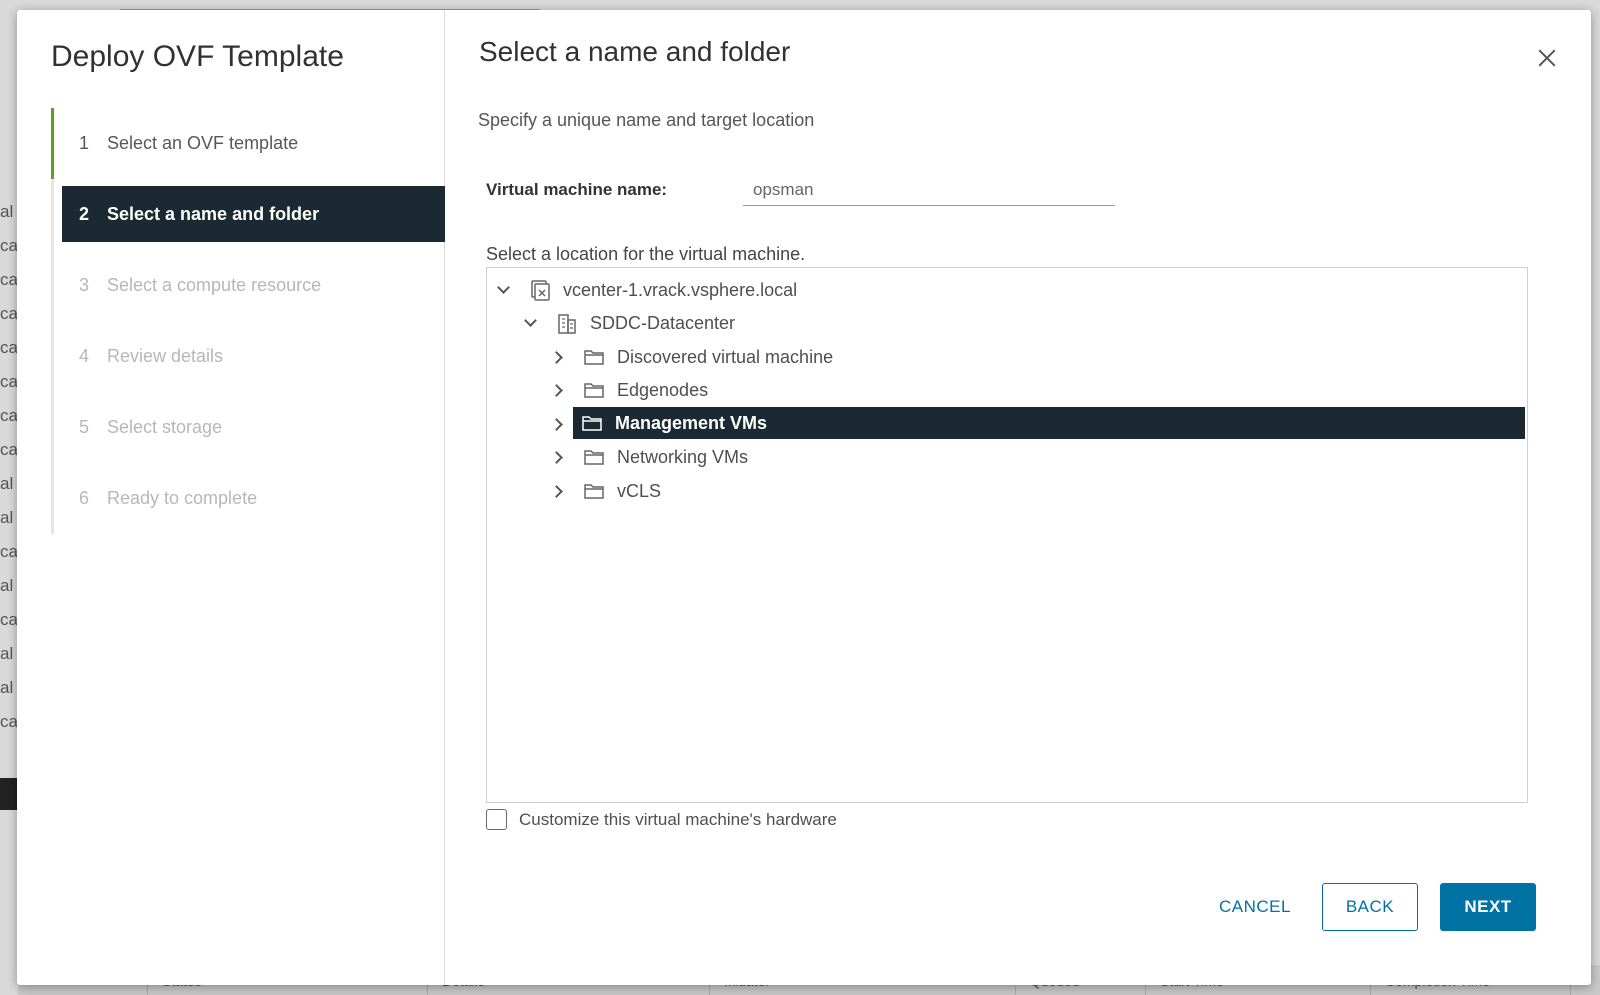 The height and width of the screenshot is (995, 1600). I want to click on step-number: 4, so click(84, 356).